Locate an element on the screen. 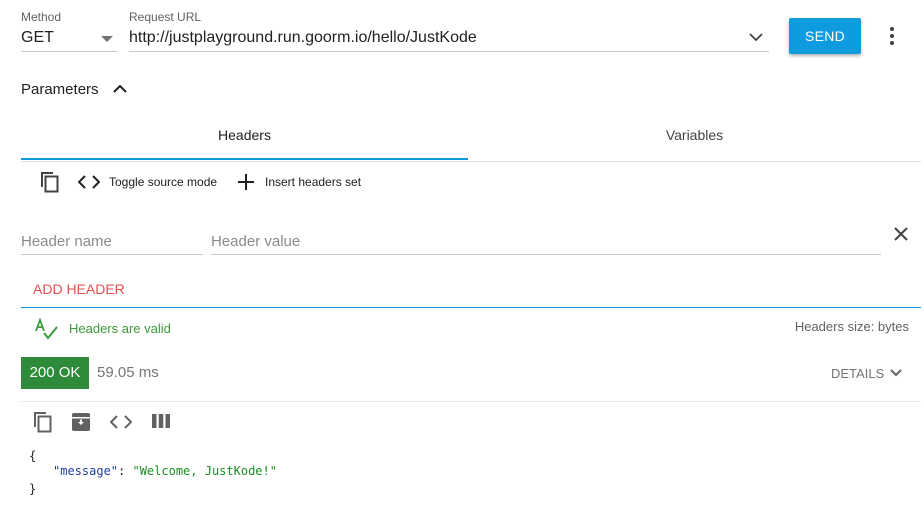 This screenshot has width=924, height=512. spellcheck-valid-icon is located at coordinates (47, 329).